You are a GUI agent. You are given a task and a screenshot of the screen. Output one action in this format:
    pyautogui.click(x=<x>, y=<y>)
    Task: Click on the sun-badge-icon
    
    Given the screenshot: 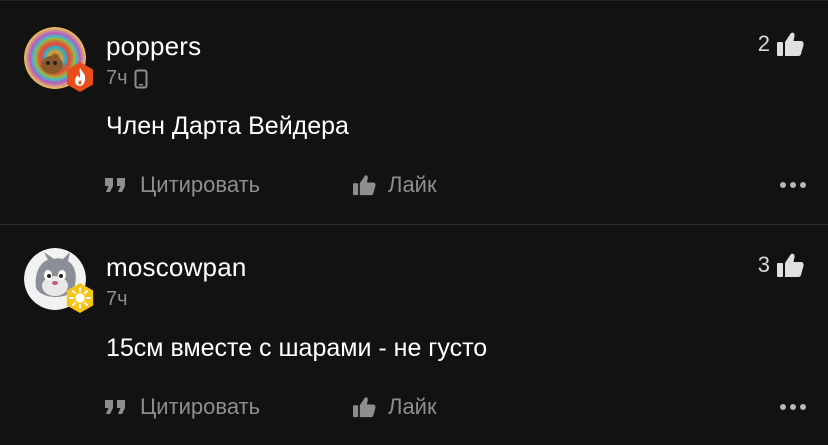 What is the action you would take?
    pyautogui.click(x=80, y=298)
    